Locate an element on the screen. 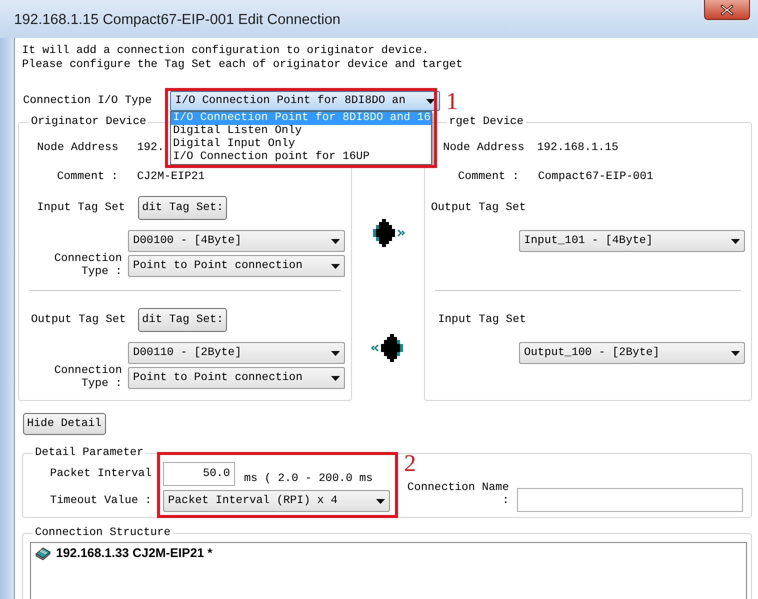 This screenshot has width=758, height=599. annotation-number: 2 is located at coordinates (410, 464).